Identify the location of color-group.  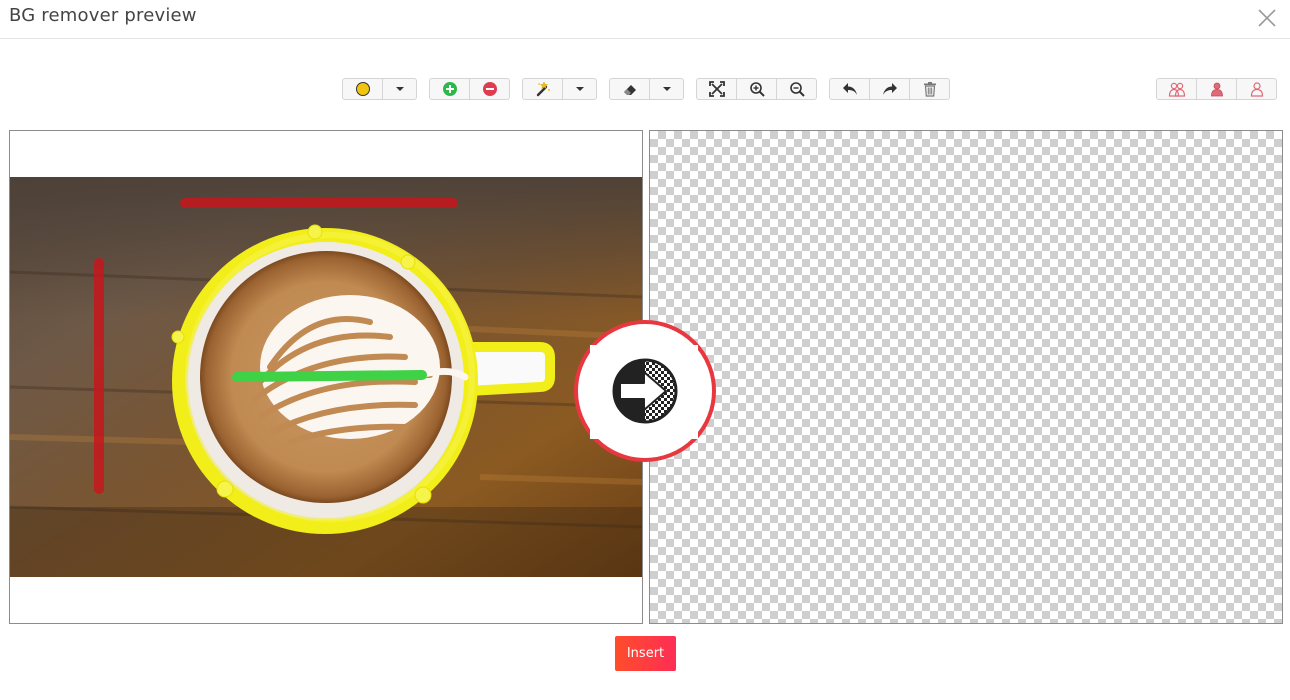
(379, 89).